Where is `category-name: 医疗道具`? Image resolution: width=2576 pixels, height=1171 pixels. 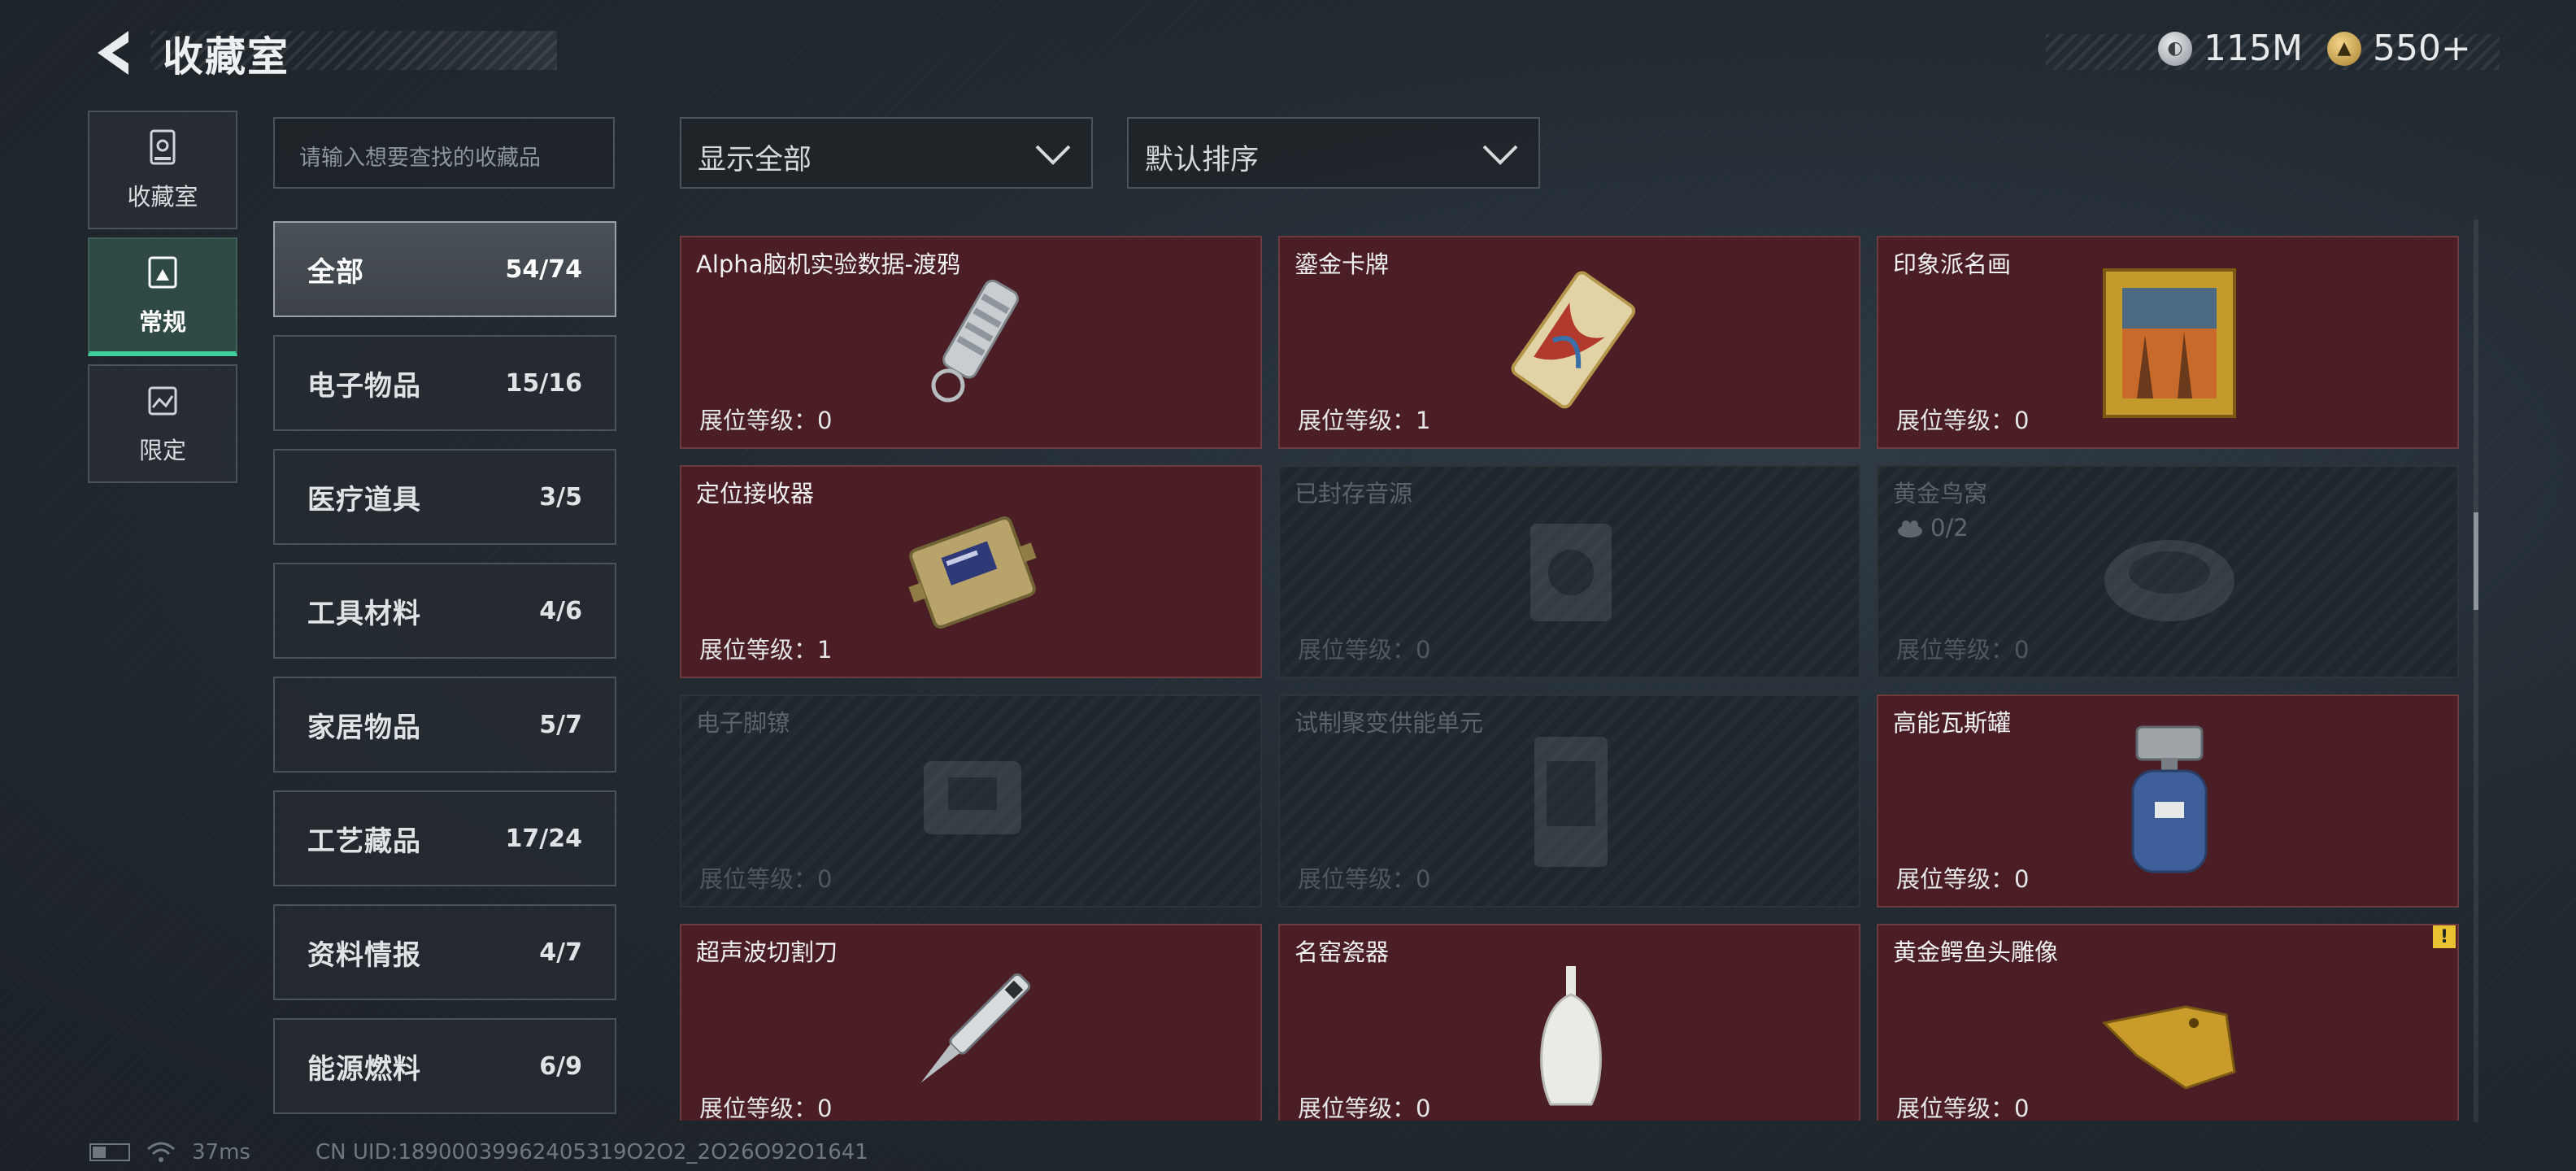 category-name: 医疗道具 is located at coordinates (364, 500).